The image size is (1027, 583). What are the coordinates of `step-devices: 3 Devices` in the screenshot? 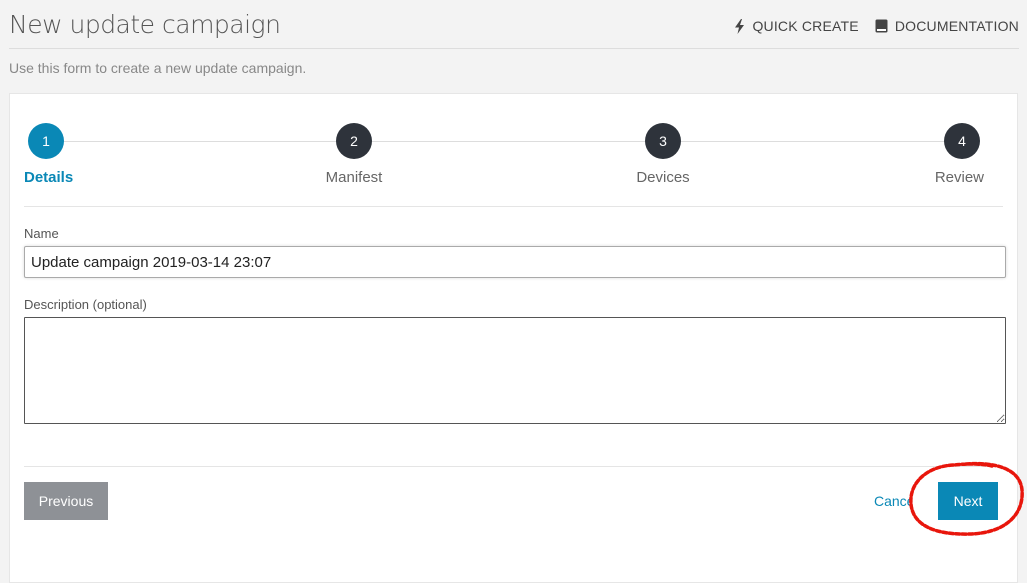 It's located at (663, 154).